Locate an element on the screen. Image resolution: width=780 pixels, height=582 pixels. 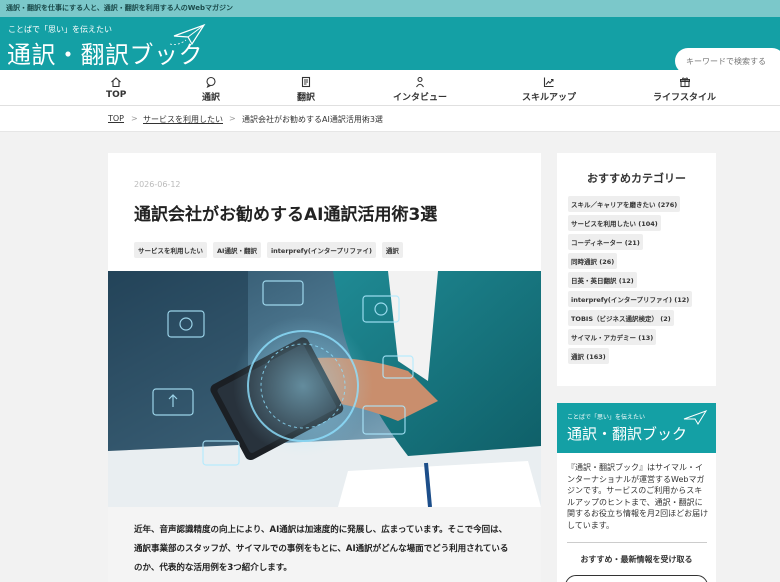
breadcrumb: TOP > サービスを利用したい > 通訳会社がお勧めするAI通訳活用術3選 is located at coordinates (390, 119).